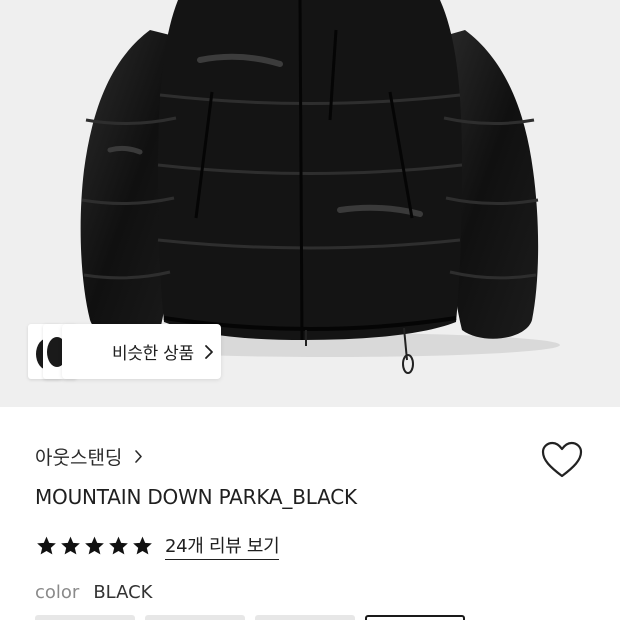 The height and width of the screenshot is (620, 620). Describe the element at coordinates (157, 546) in the screenshot. I see `rating-row: 24개 리뷰 보기` at that location.